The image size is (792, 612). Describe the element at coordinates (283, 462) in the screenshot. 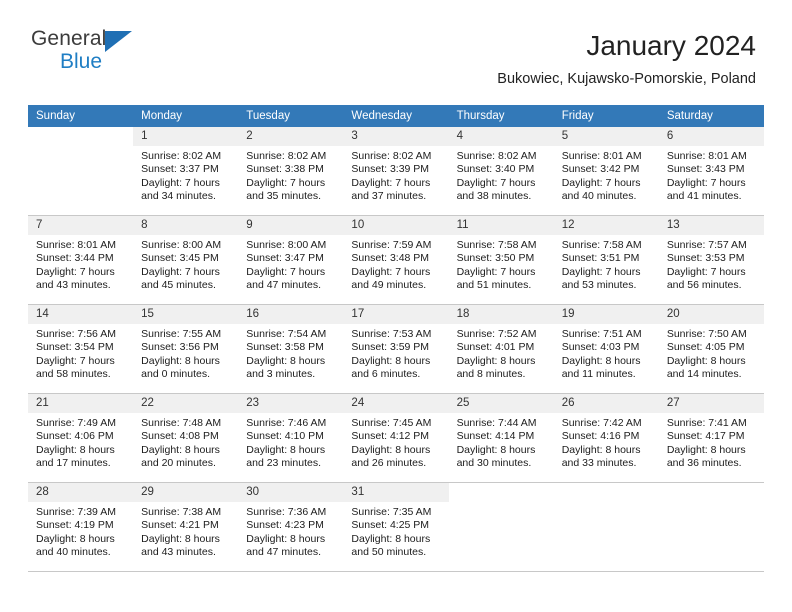

I see `day-daylight2-text: and 23 minutes.` at that location.